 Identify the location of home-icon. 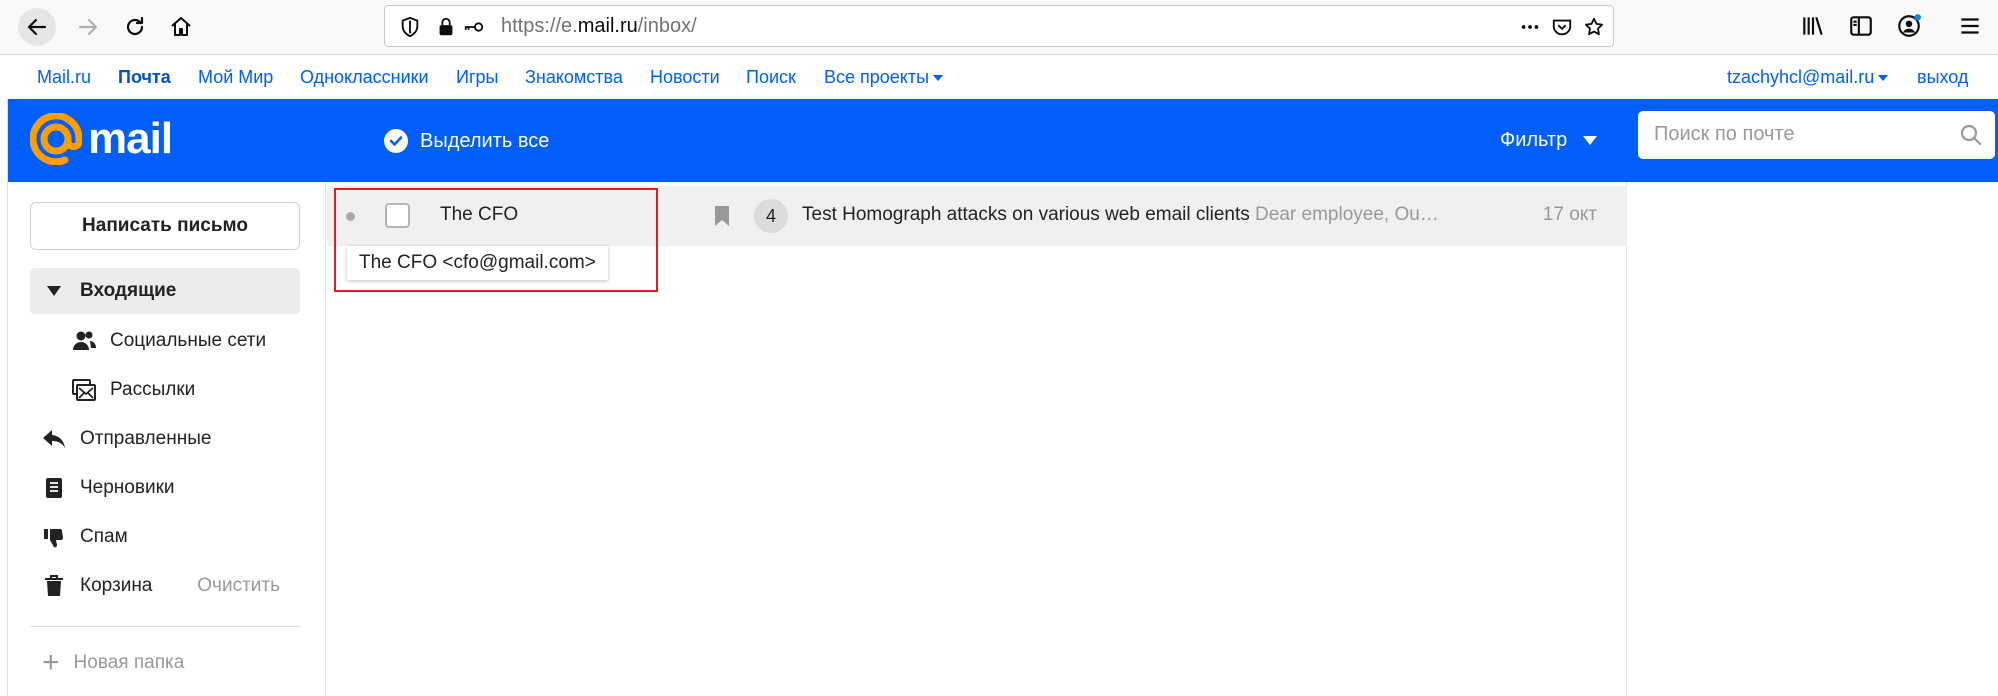
(181, 26).